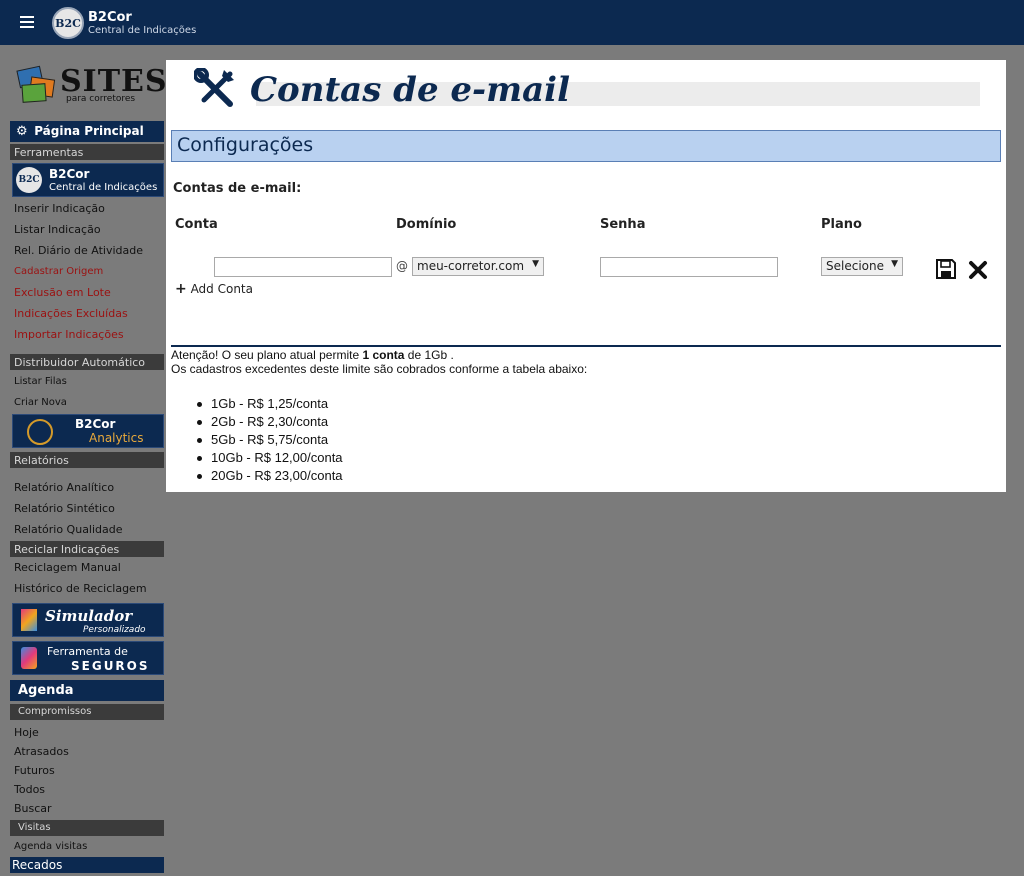 This screenshot has width=1024, height=876. I want to click on messages-header: Recados, so click(87, 865).